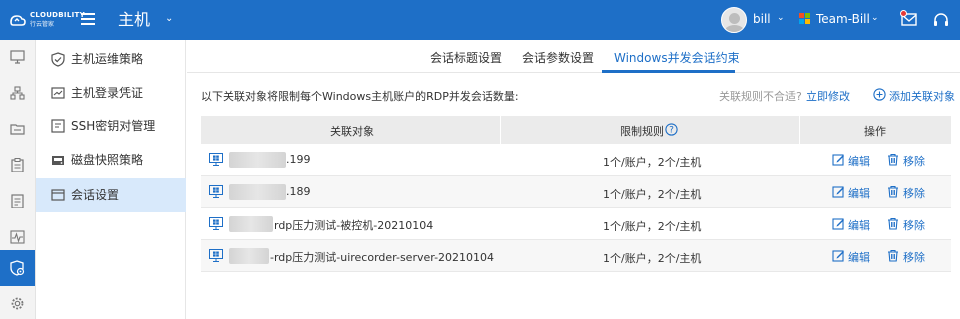 The image size is (960, 319). Describe the element at coordinates (576, 224) in the screenshot. I see `table-row: rdp压力测试-被控机-20210104 1个/账户，2个/主机 编辑 移除` at that location.